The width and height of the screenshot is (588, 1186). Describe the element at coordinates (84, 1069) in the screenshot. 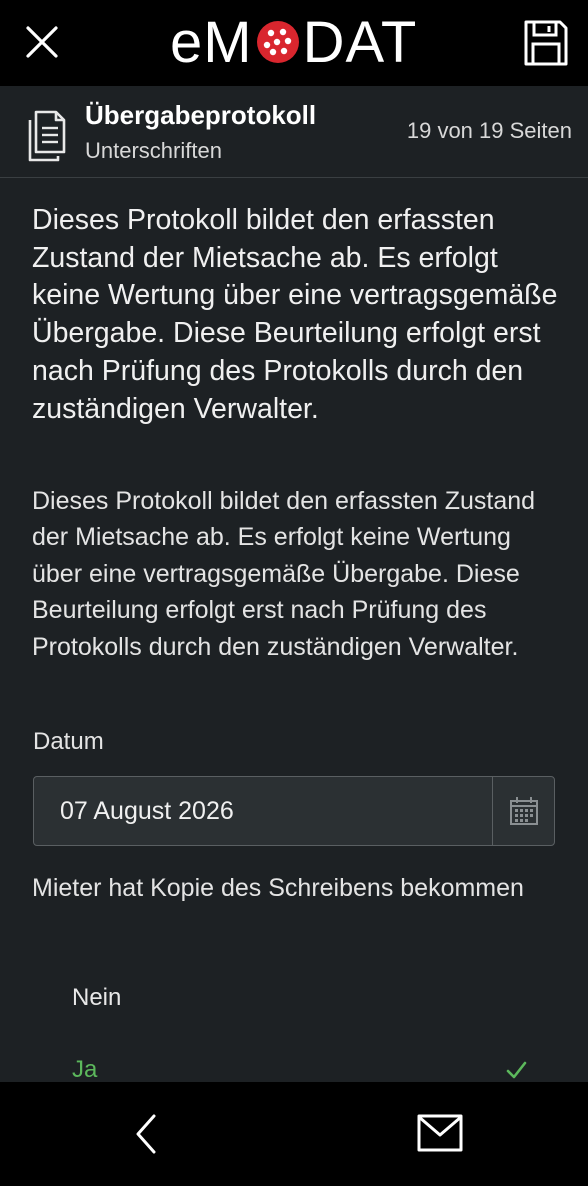

I see `option-ja: Ja` at that location.